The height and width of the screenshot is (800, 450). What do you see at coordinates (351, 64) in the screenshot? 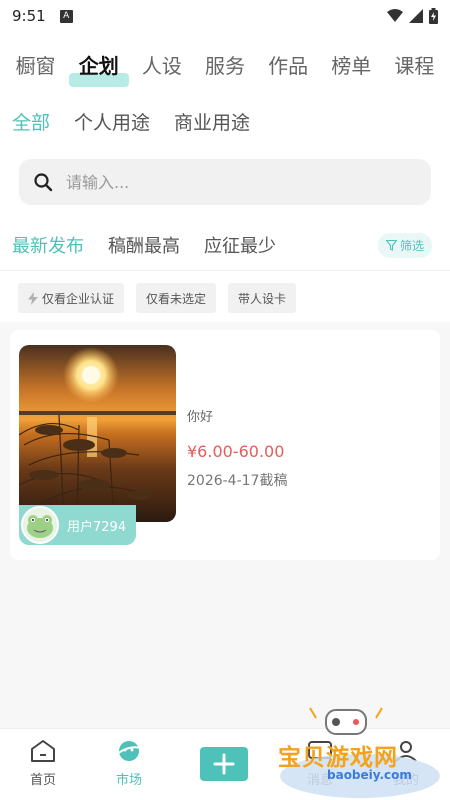
I see `tab-rankings: 榜单` at bounding box center [351, 64].